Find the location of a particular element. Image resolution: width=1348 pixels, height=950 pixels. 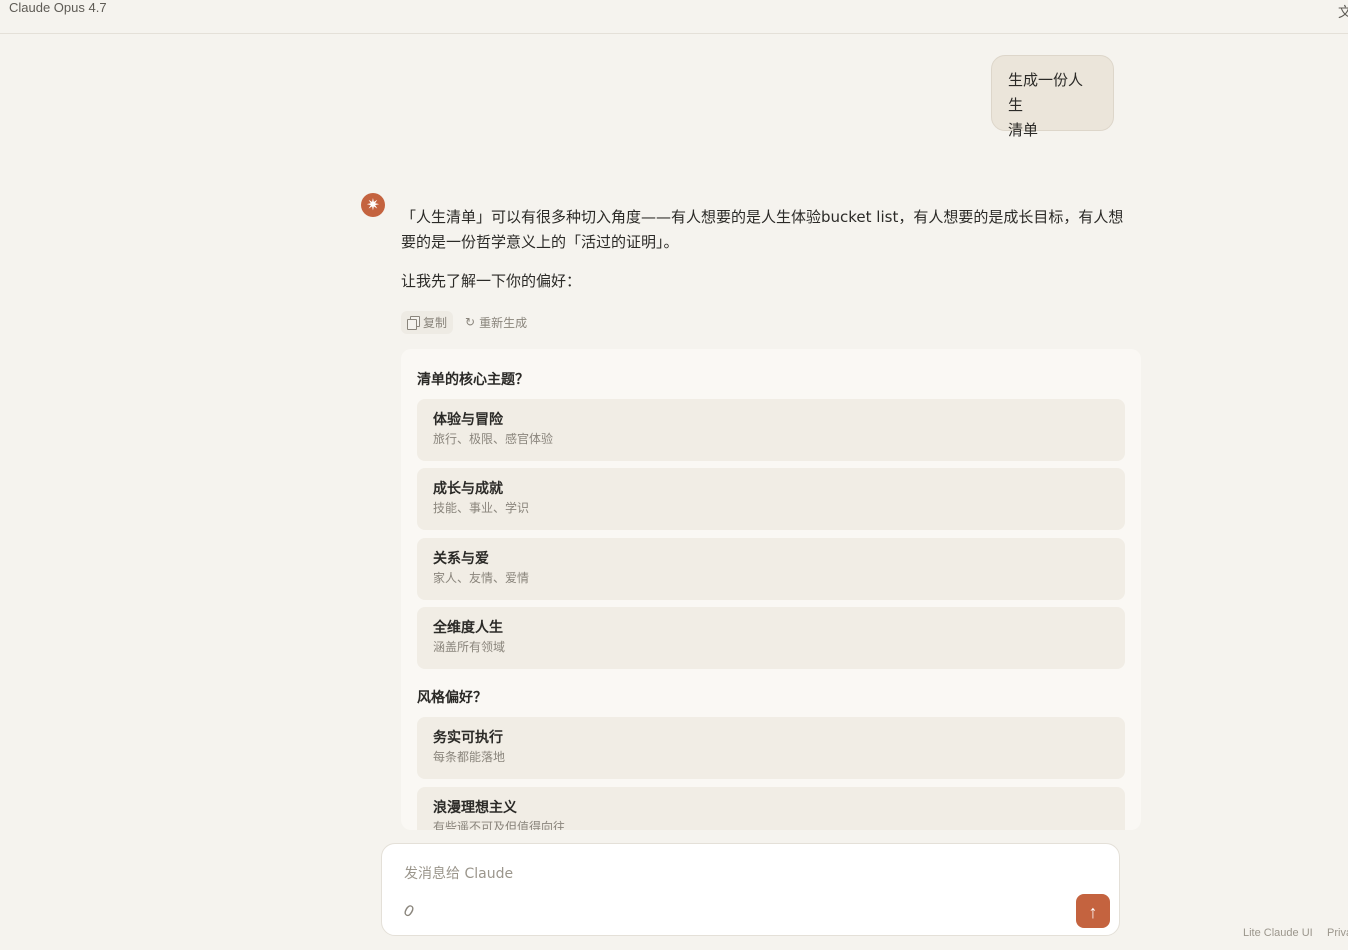

option-description: 每条都能落地 is located at coordinates (469, 757).